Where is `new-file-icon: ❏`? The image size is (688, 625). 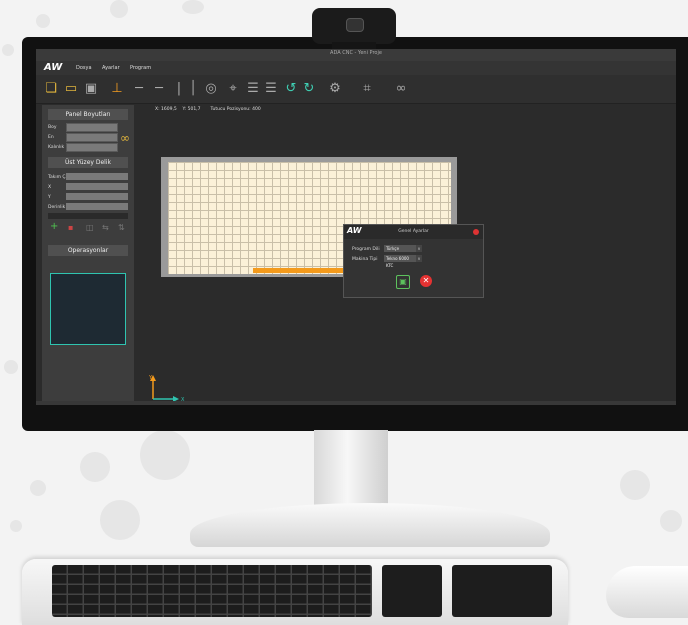 new-file-icon: ❏ is located at coordinates (51, 89).